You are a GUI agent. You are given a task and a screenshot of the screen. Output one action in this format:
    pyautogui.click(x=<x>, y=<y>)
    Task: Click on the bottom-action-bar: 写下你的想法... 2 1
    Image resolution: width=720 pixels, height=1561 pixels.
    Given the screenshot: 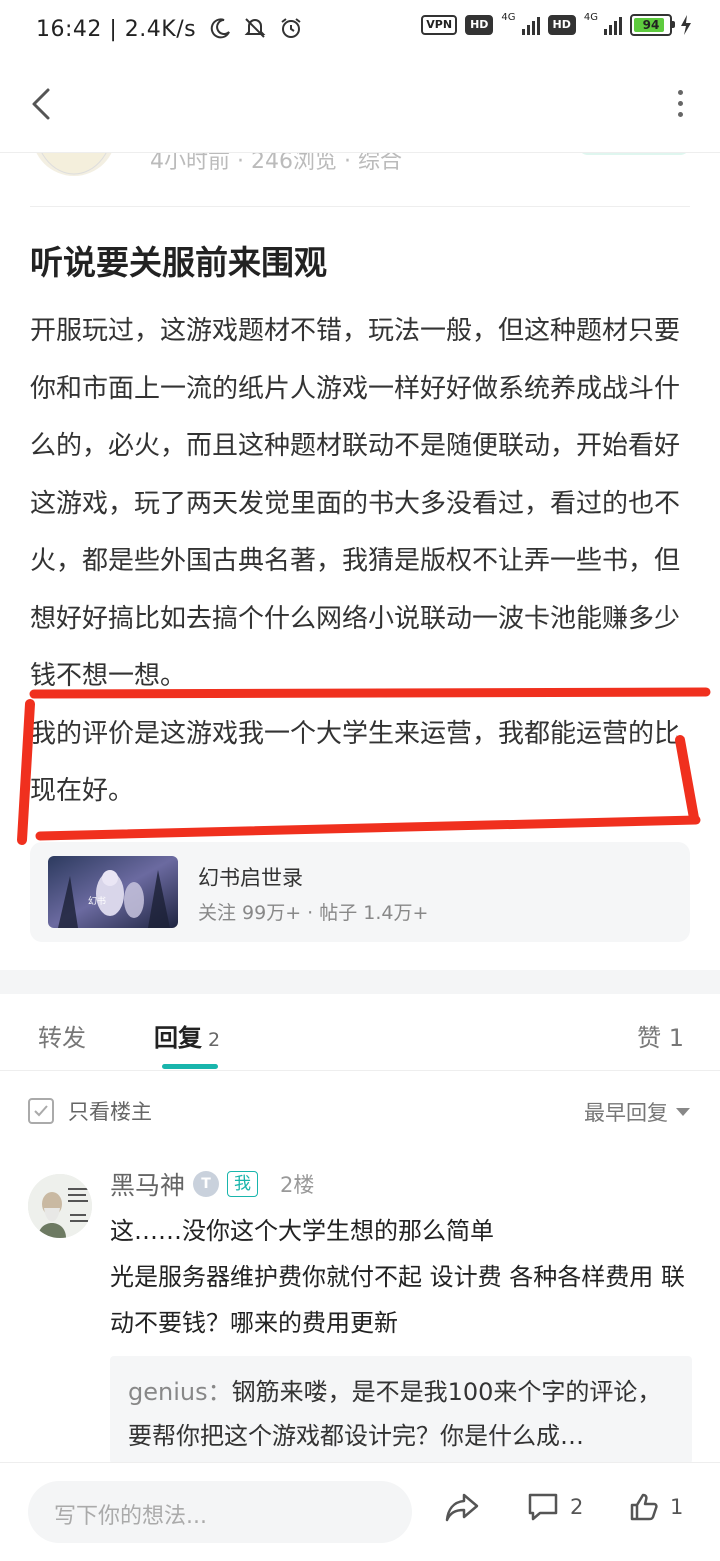 What is the action you would take?
    pyautogui.click(x=360, y=1511)
    